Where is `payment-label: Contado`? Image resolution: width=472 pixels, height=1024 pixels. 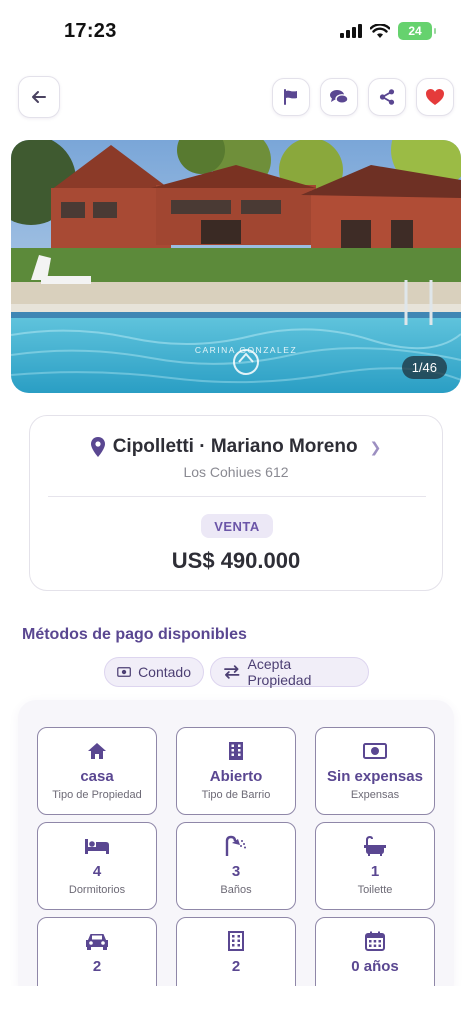
payment-label: Contado is located at coordinates (164, 672).